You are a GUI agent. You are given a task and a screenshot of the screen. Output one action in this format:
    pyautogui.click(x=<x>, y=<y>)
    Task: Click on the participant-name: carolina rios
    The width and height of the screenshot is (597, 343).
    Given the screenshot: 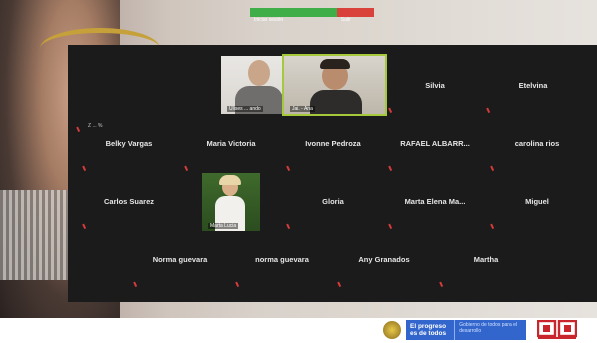 What is the action you would take?
    pyautogui.click(x=537, y=143)
    